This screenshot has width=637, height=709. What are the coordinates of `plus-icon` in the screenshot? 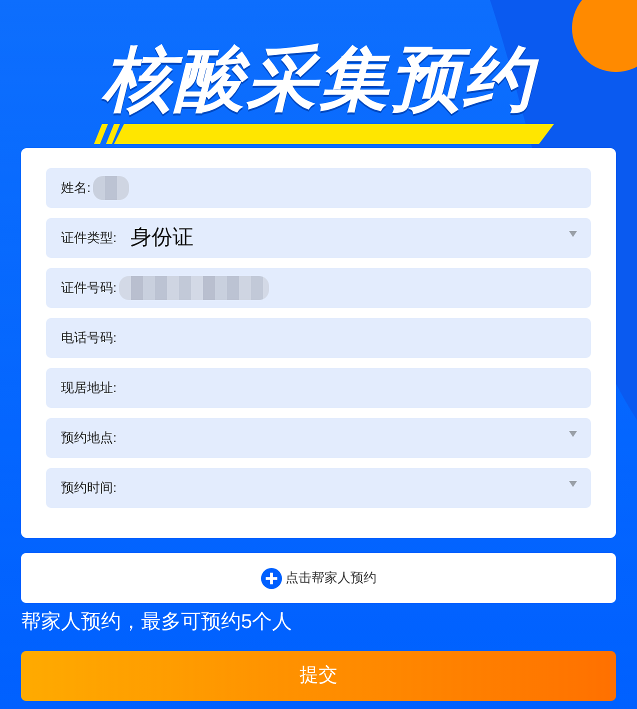 It's located at (271, 578).